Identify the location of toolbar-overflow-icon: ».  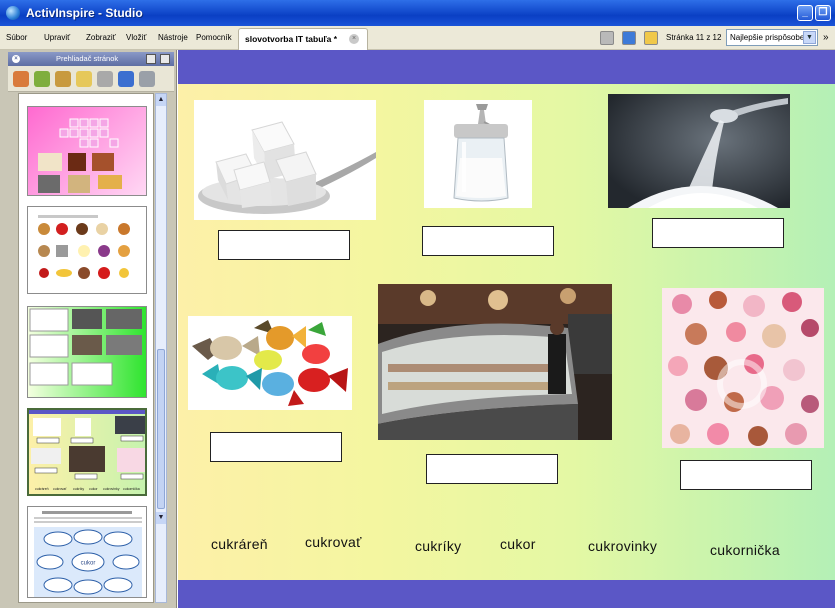
(826, 37).